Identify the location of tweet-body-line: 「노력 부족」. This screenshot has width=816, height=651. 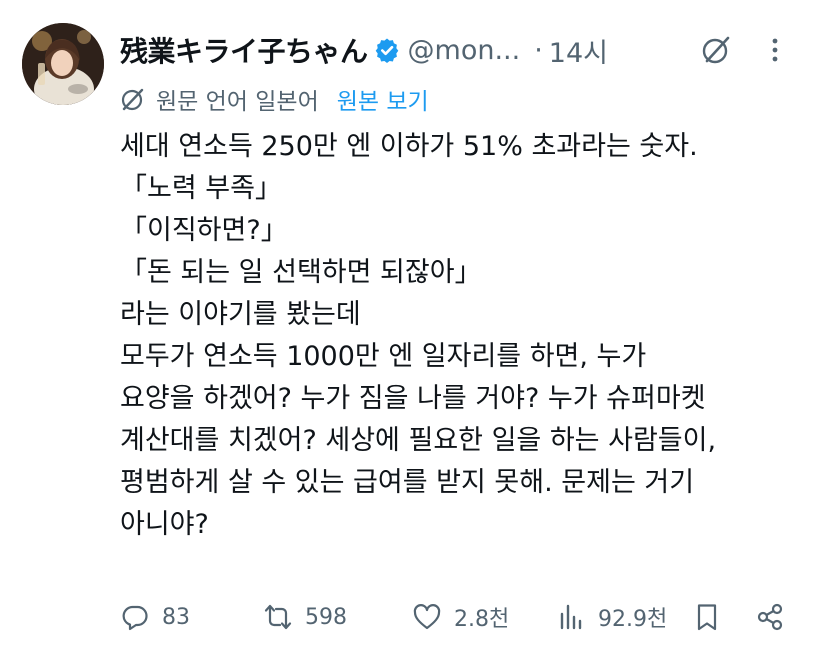
(201, 188).